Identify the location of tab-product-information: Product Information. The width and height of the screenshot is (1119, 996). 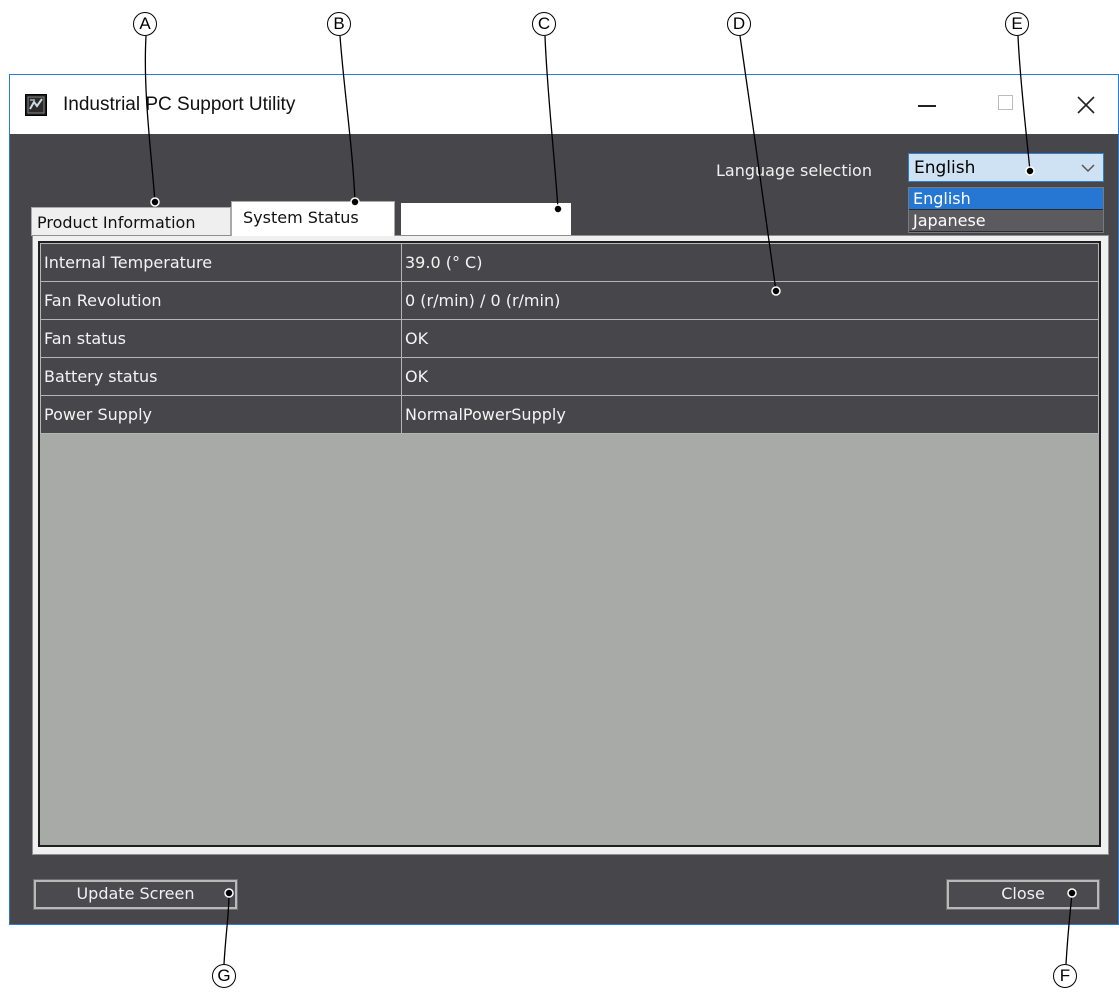
(131, 221).